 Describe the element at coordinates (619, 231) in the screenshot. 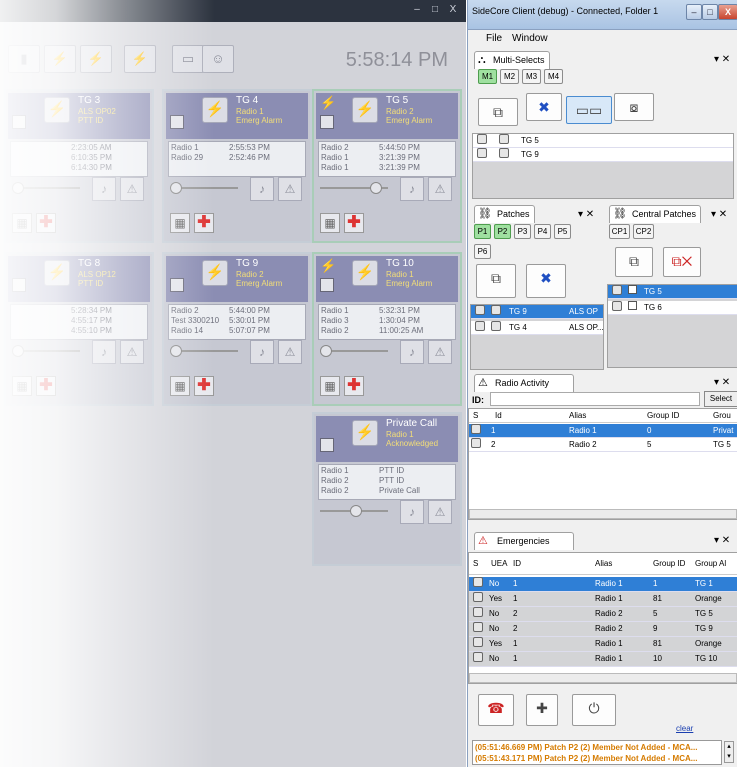

I see `tab-cp1: CP1` at that location.